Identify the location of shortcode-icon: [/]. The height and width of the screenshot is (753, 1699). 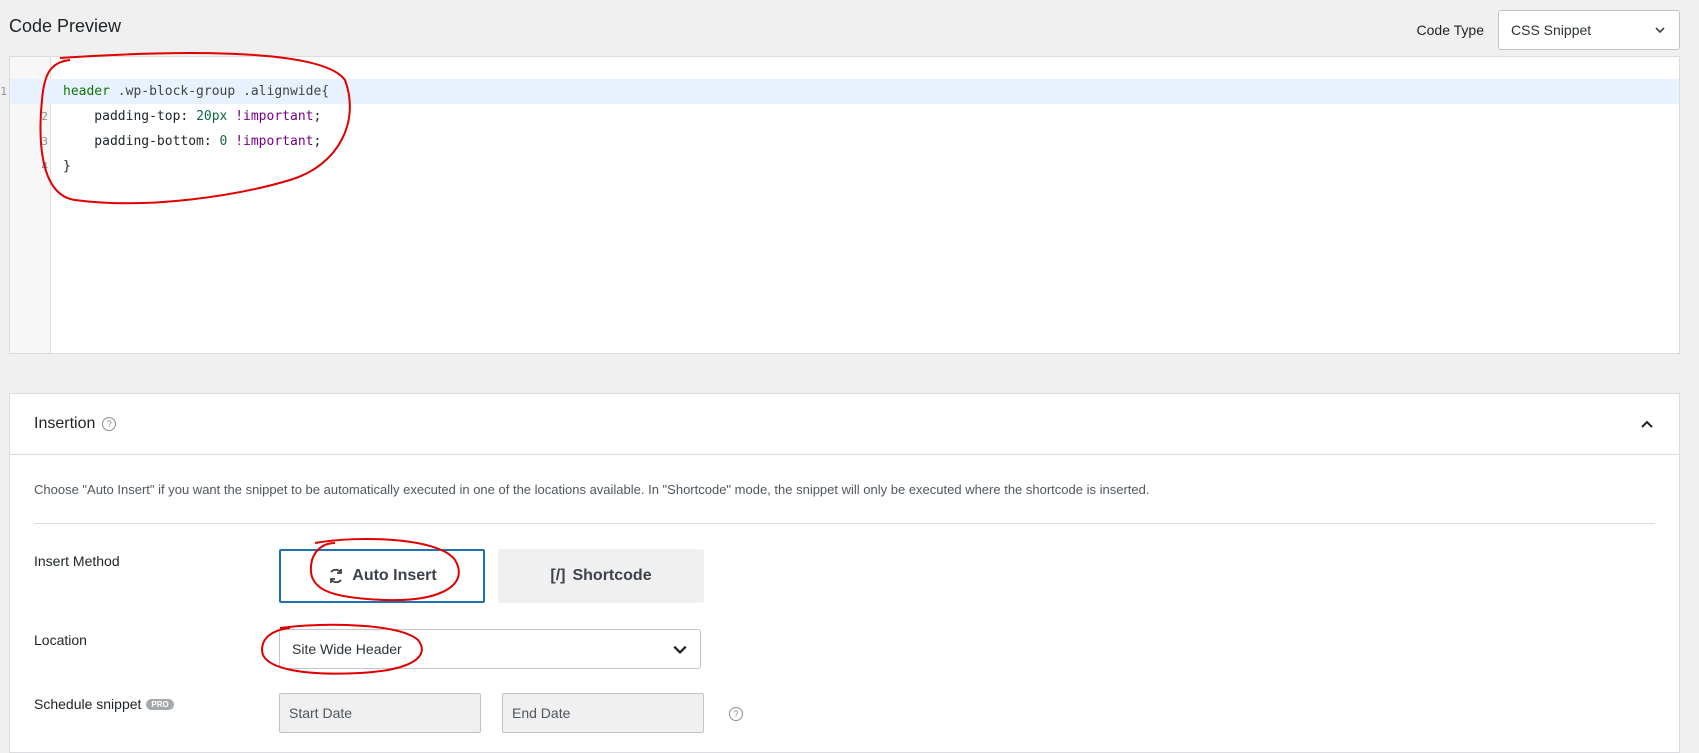
(558, 575).